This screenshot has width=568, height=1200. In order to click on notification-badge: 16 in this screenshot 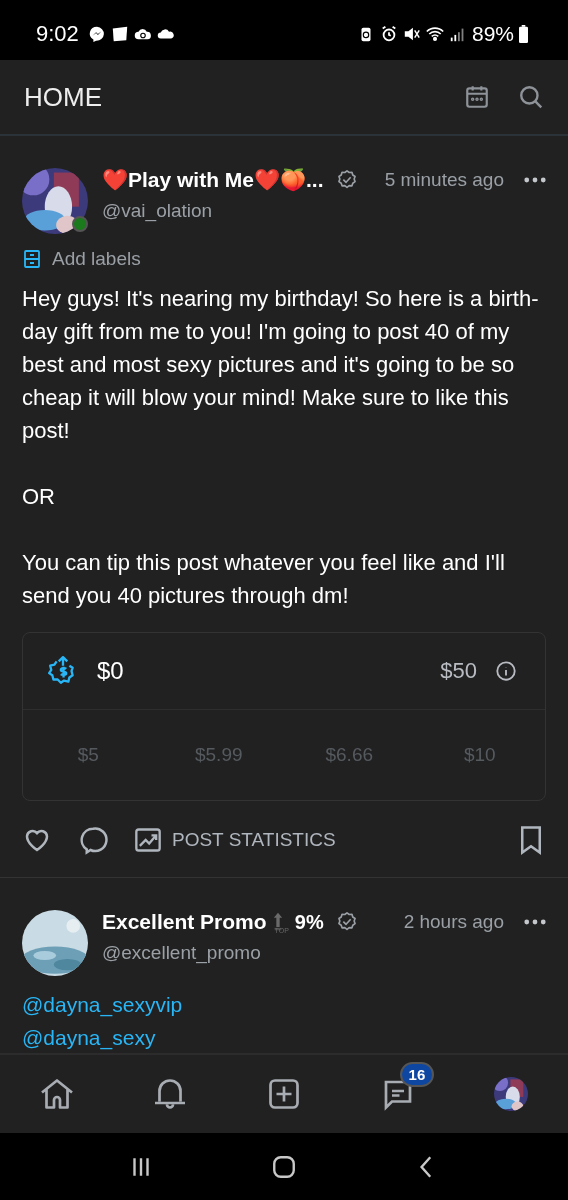, I will do `click(417, 1074)`.